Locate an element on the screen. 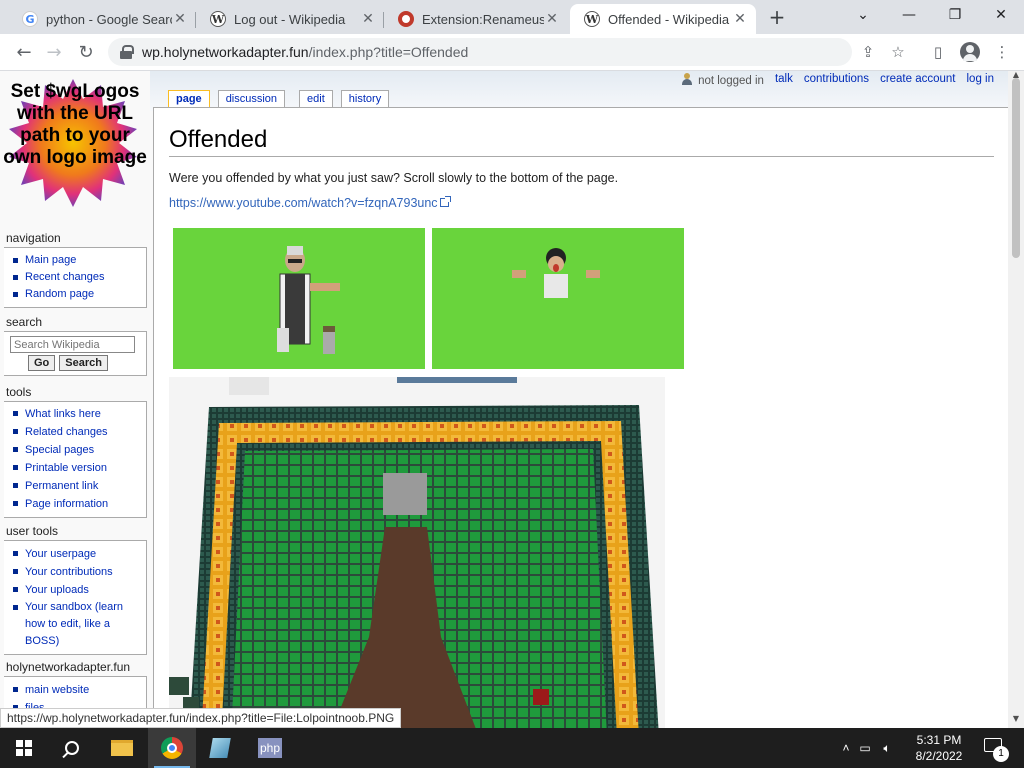 The height and width of the screenshot is (768, 1024). network-icon: ▭ is located at coordinates (865, 748).